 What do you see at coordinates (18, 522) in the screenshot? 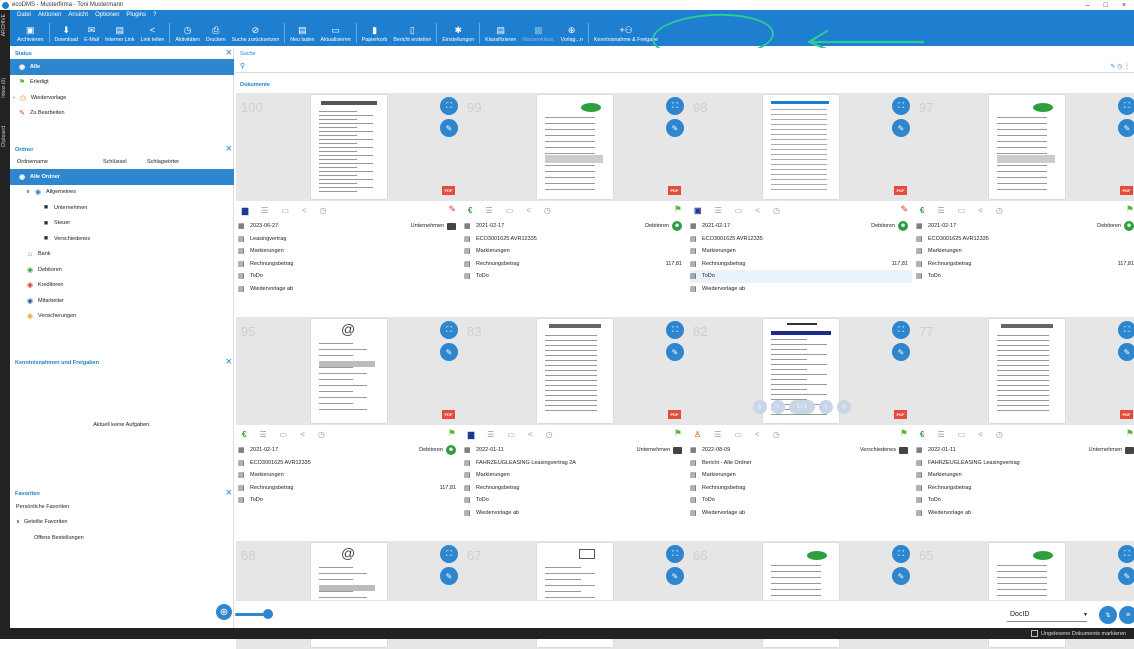
I see `expand-icon: ∨` at bounding box center [18, 522].